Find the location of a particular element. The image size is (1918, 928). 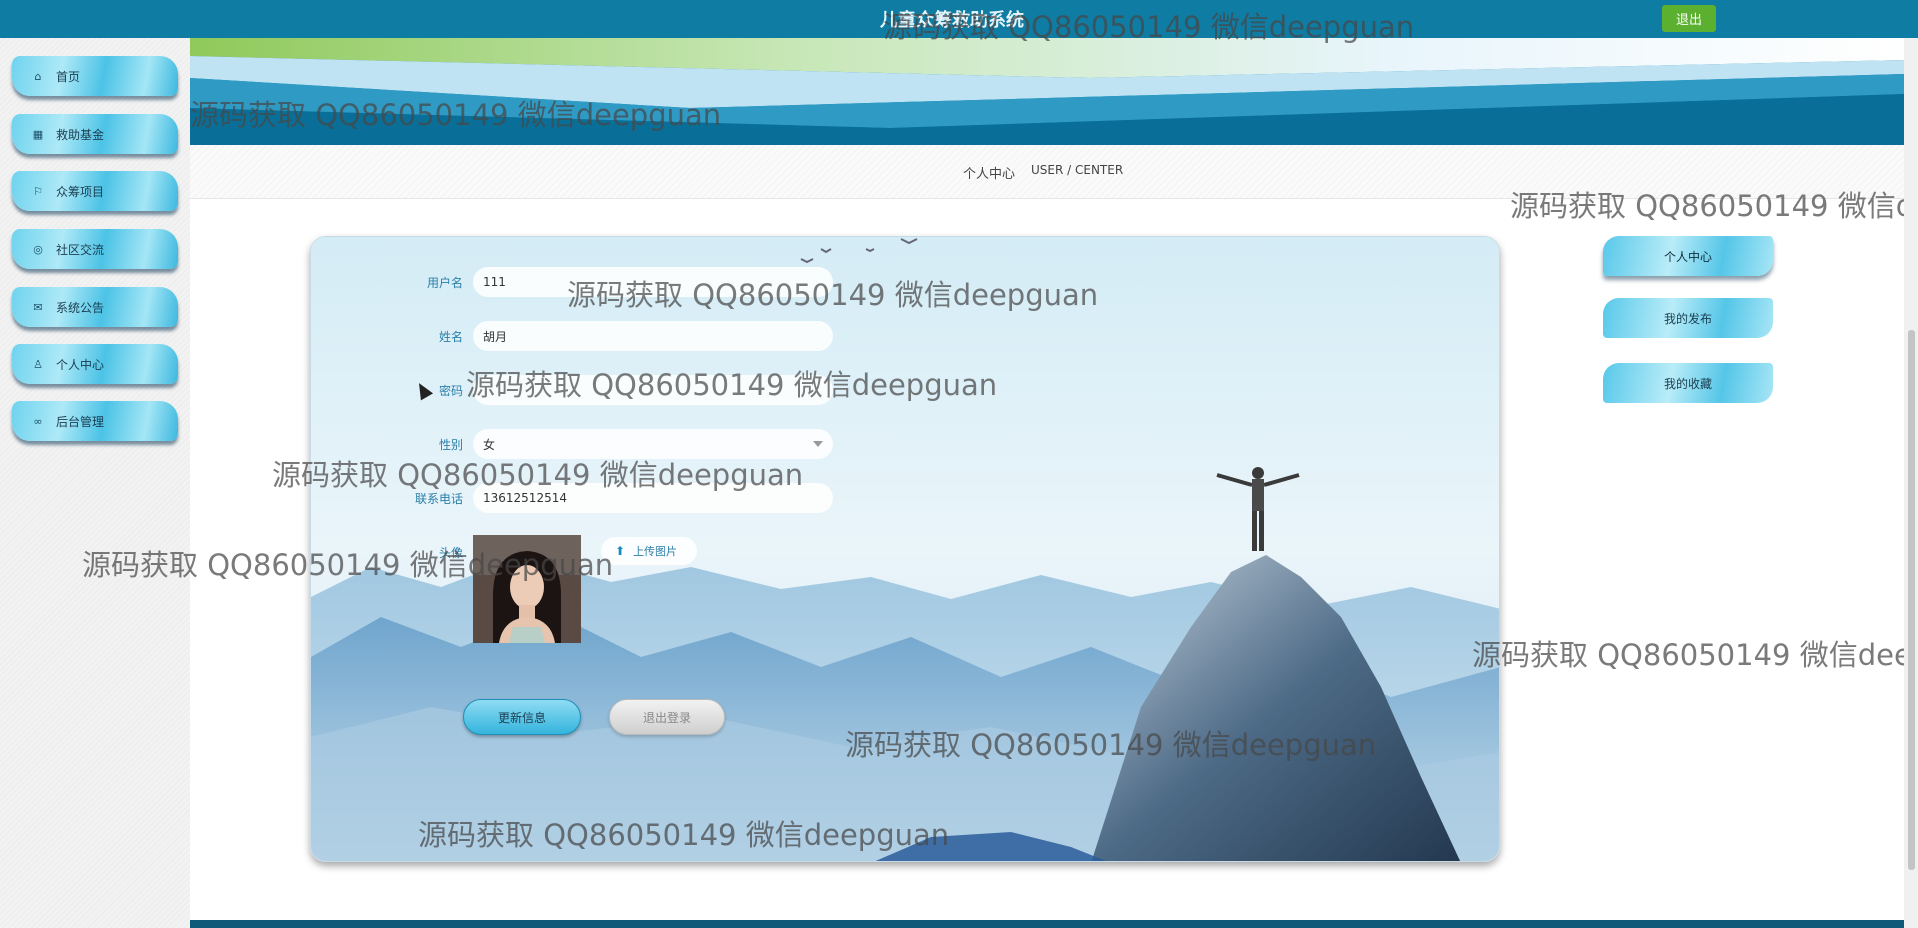

name-label: 姓名 is located at coordinates (450, 337).